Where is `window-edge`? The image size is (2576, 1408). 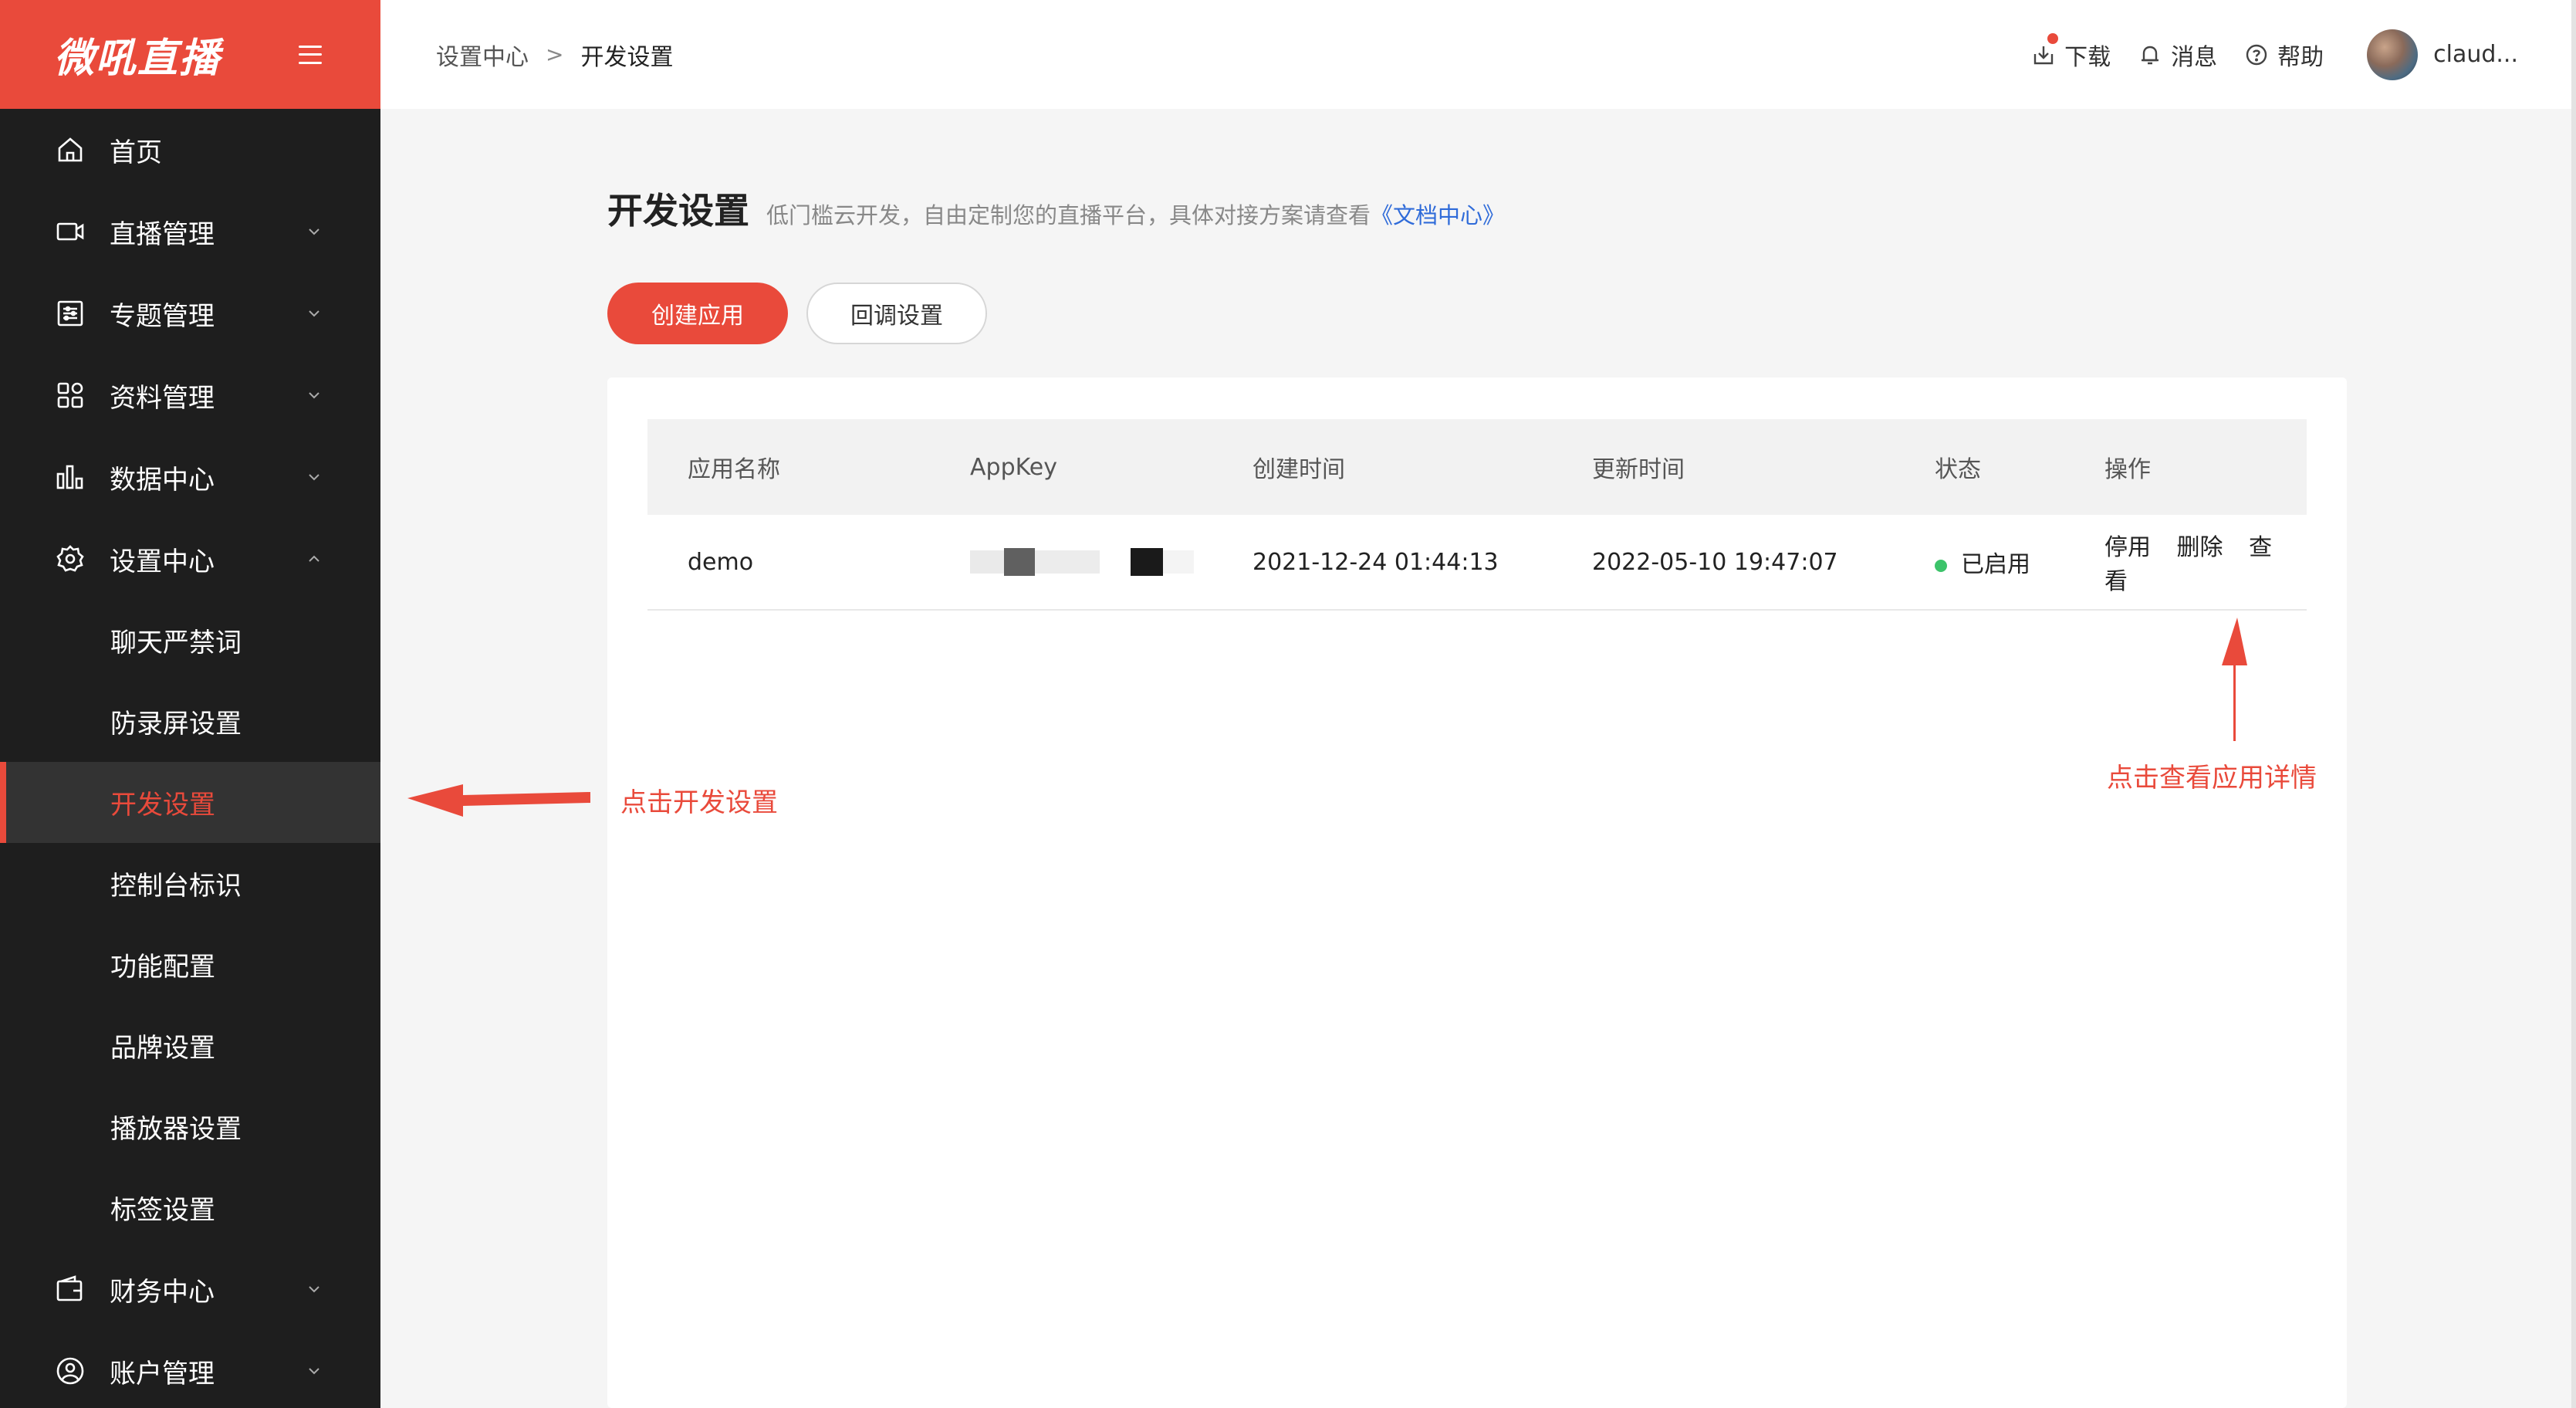 window-edge is located at coordinates (2573, 704).